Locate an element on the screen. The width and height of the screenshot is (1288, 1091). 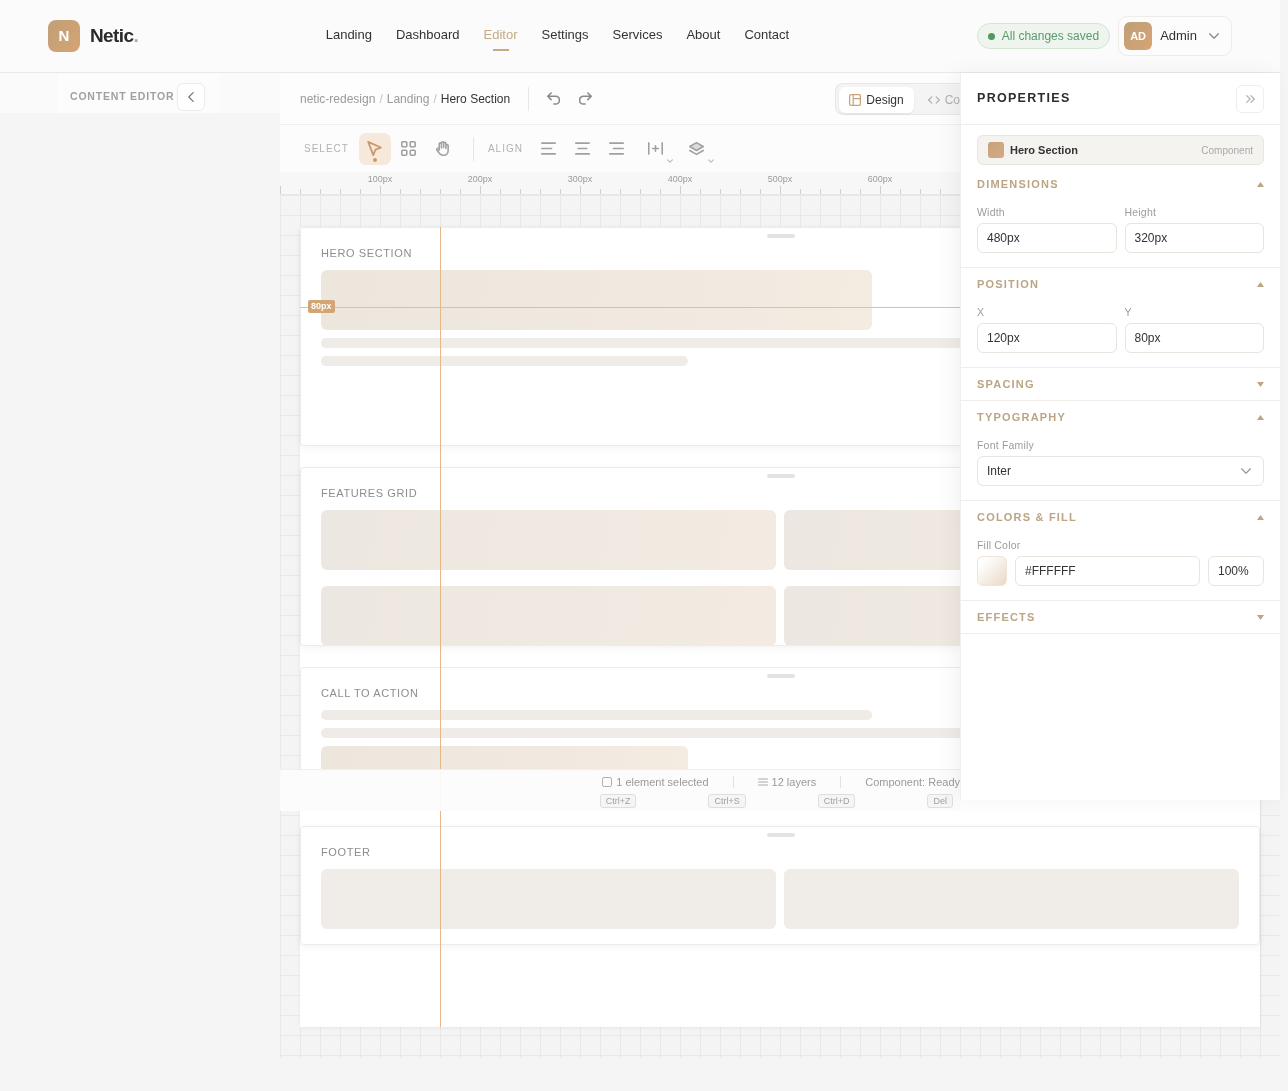
field-label: Y is located at coordinates (1128, 312).